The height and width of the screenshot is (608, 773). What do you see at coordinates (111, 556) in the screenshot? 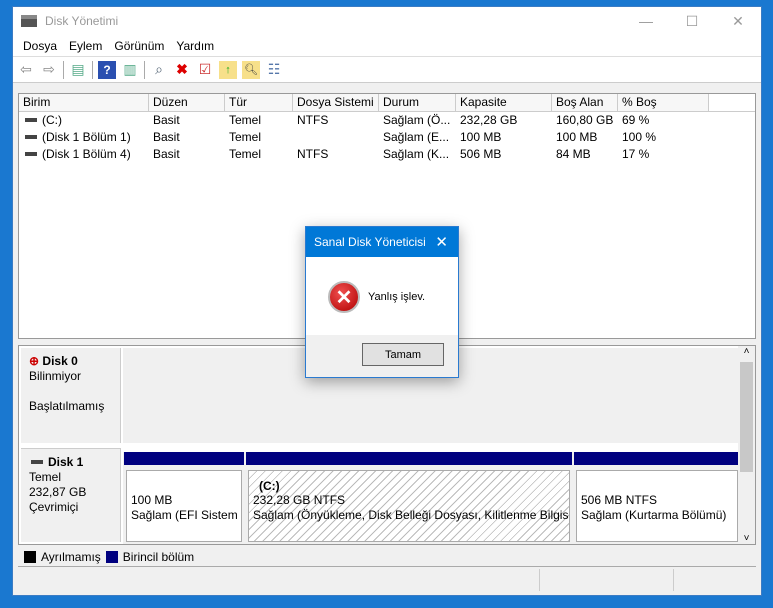
I see `legend-swatch-primary` at bounding box center [111, 556].